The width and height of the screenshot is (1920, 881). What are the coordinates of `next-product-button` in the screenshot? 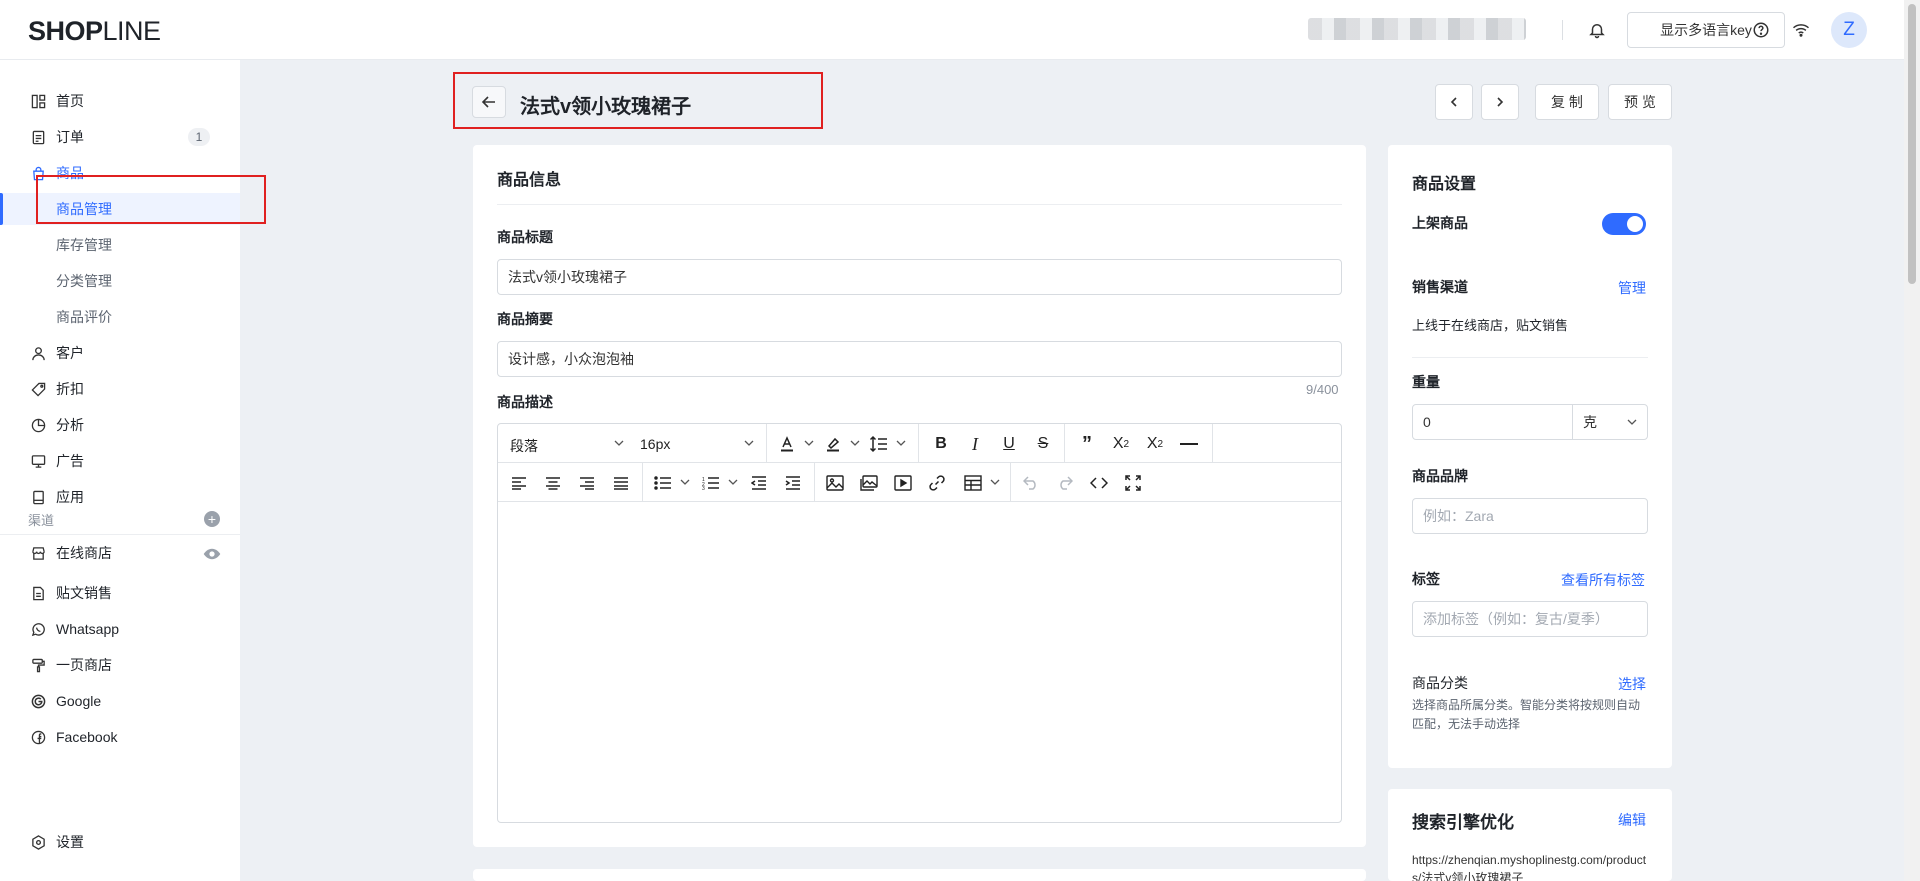 It's located at (1500, 102).